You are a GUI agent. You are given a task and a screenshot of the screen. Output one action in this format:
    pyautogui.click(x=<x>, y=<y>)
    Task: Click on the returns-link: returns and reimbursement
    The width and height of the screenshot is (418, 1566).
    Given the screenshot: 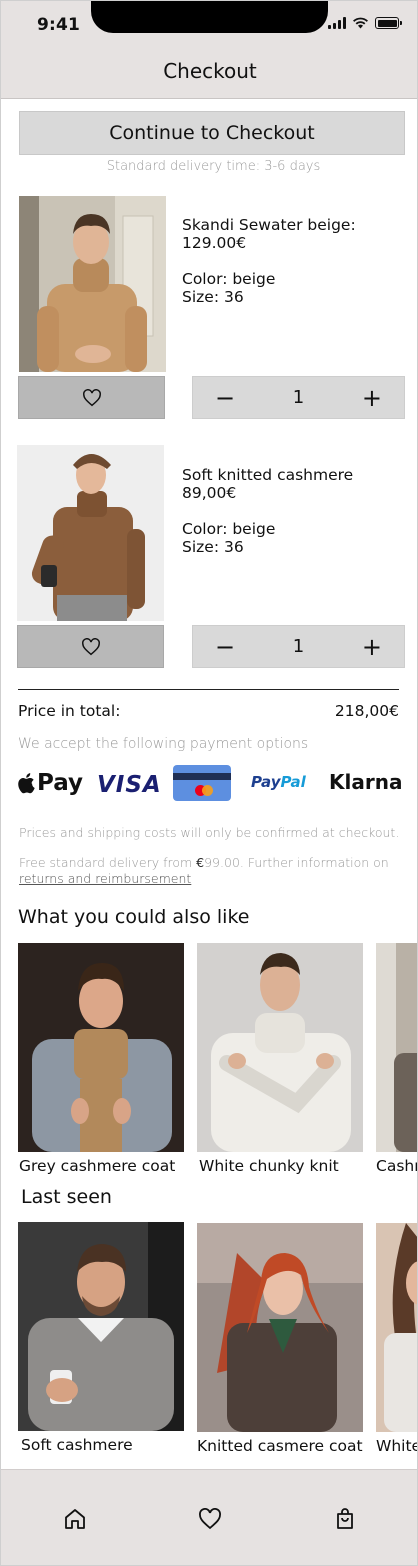 What is the action you would take?
    pyautogui.click(x=105, y=878)
    